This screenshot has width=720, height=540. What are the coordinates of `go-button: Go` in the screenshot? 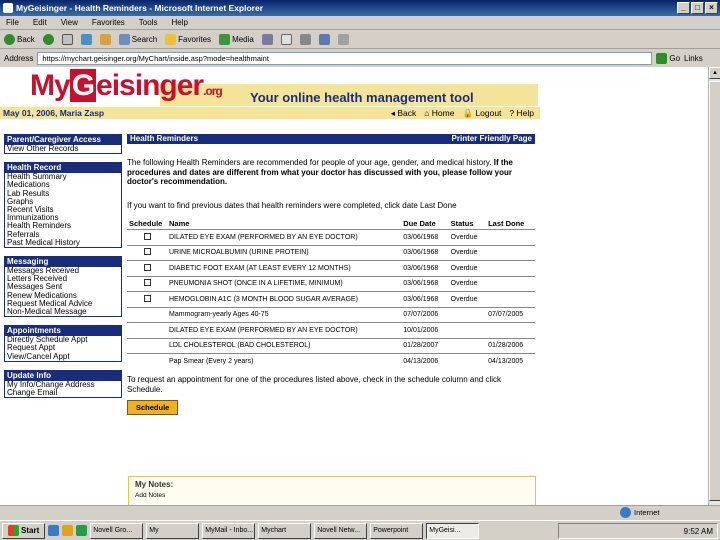 It's located at (668, 58).